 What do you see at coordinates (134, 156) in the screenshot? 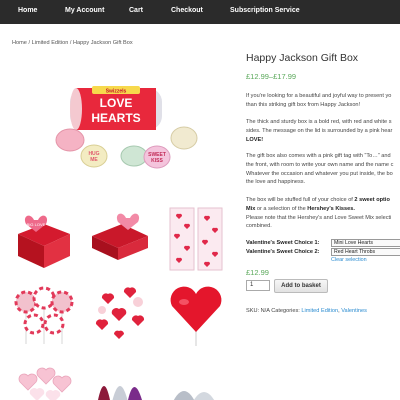
I see `sweet-green` at bounding box center [134, 156].